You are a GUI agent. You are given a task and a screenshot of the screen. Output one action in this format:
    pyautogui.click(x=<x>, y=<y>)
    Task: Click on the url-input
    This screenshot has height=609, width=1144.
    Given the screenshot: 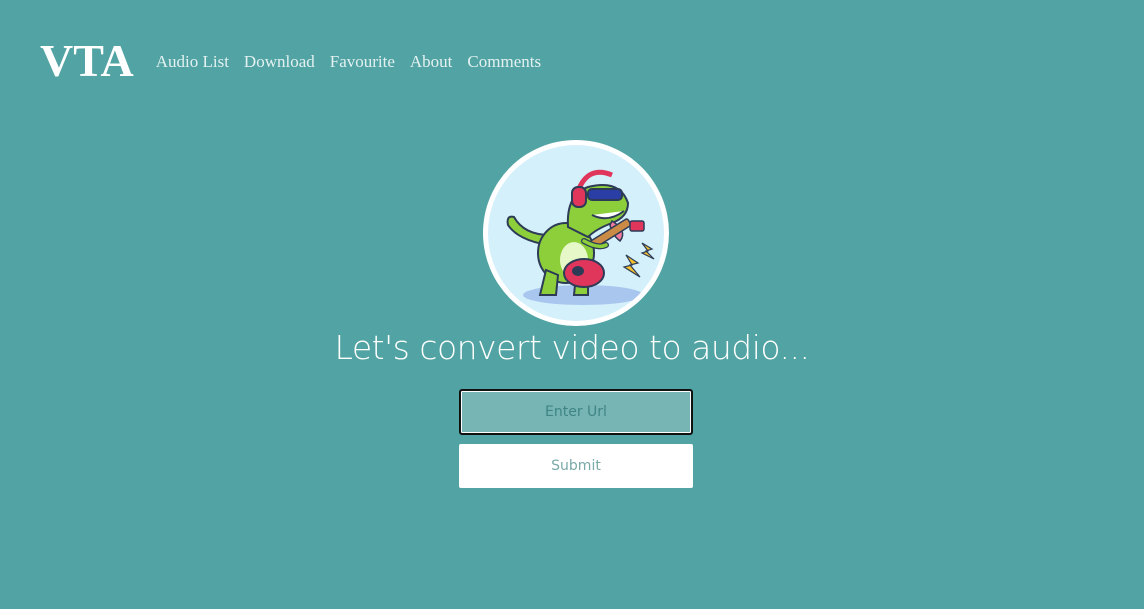 What is the action you would take?
    pyautogui.click(x=576, y=412)
    